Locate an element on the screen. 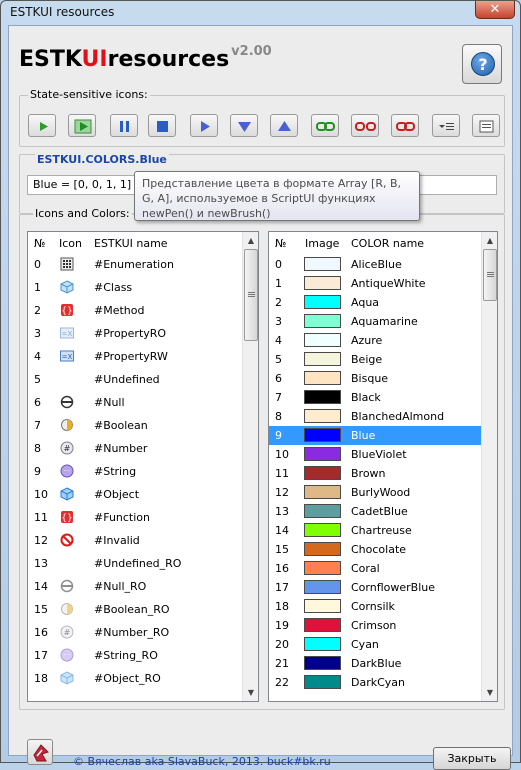  col-image-header: Image is located at coordinates (322, 243).